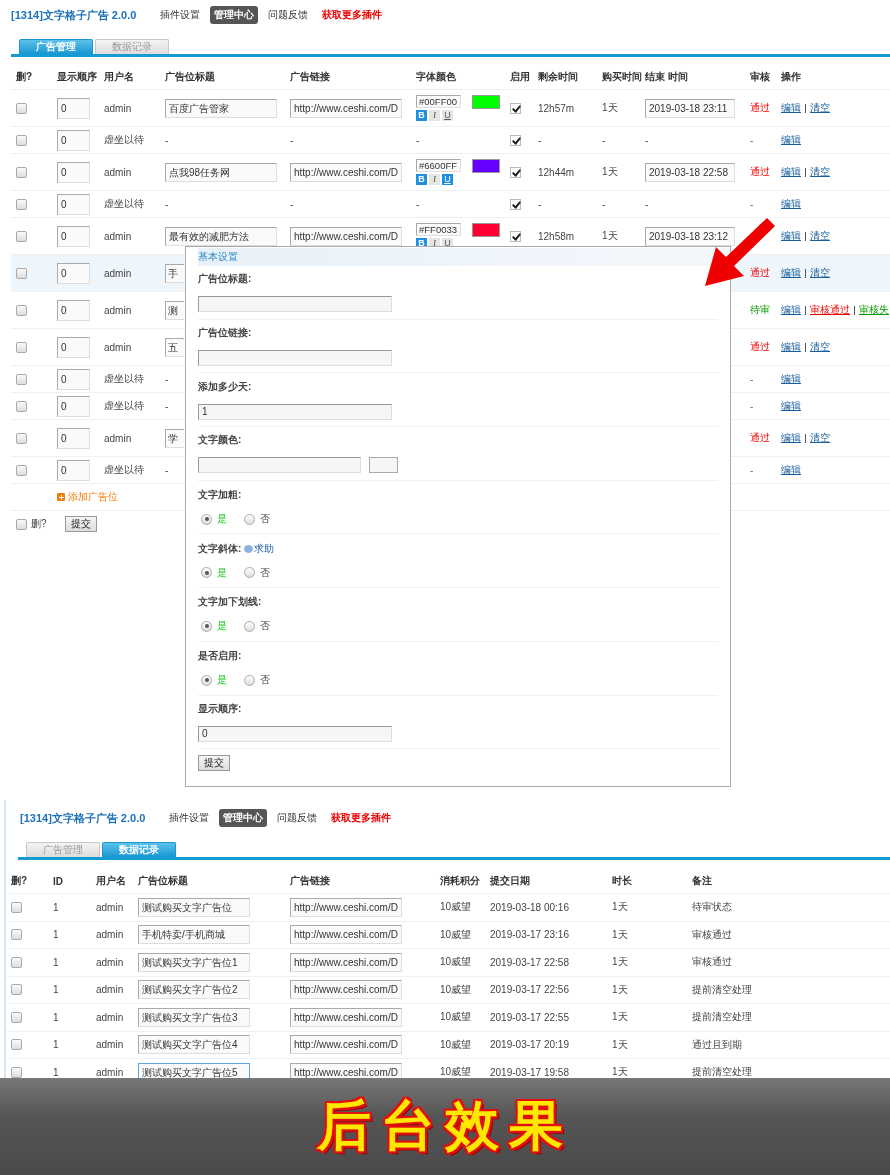  I want to click on color-field: #00FF00, so click(438, 101).